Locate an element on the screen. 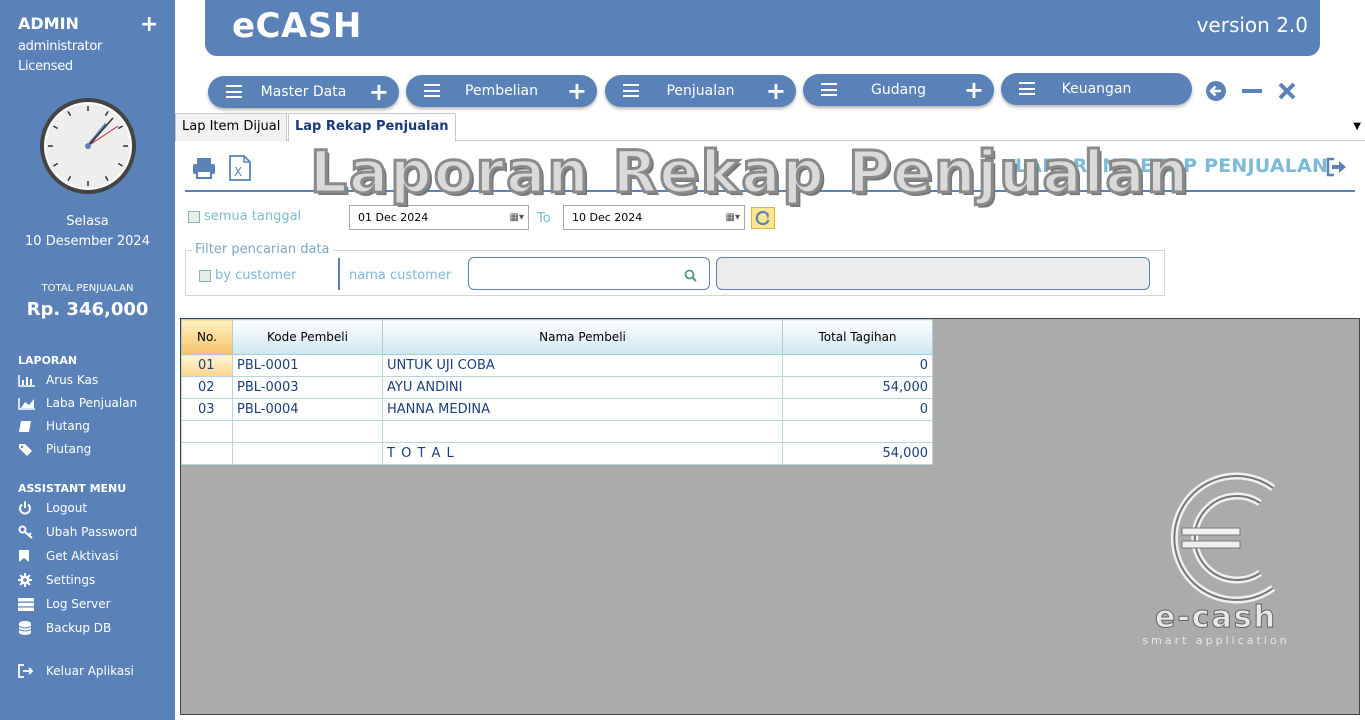 The width and height of the screenshot is (1365, 720). sidebar-item-piutang: Piutang is located at coordinates (54, 449).